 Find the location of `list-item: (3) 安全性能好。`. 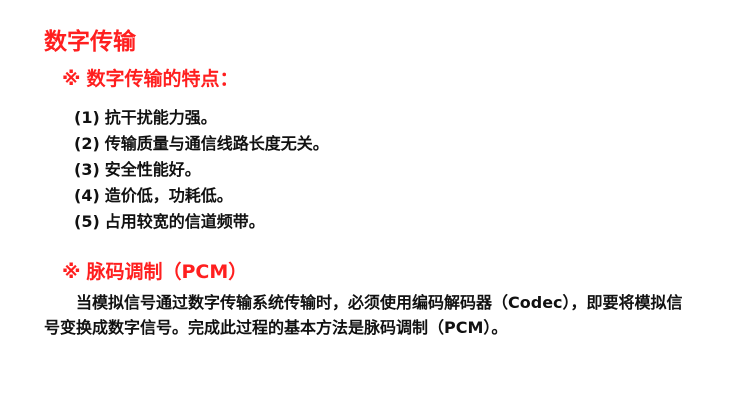

list-item: (3) 安全性能好。 is located at coordinates (201, 169).